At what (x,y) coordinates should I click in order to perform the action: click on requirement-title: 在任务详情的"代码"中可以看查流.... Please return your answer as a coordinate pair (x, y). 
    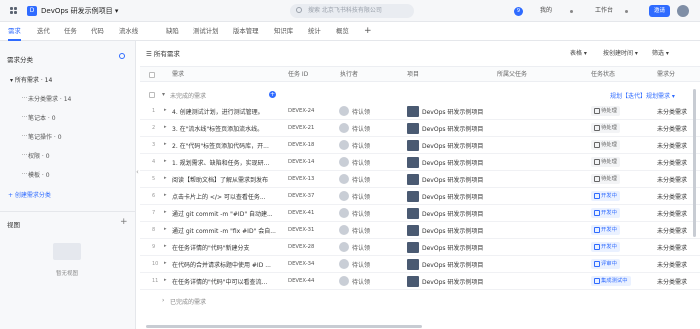
    Looking at the image, I should click on (228, 281).